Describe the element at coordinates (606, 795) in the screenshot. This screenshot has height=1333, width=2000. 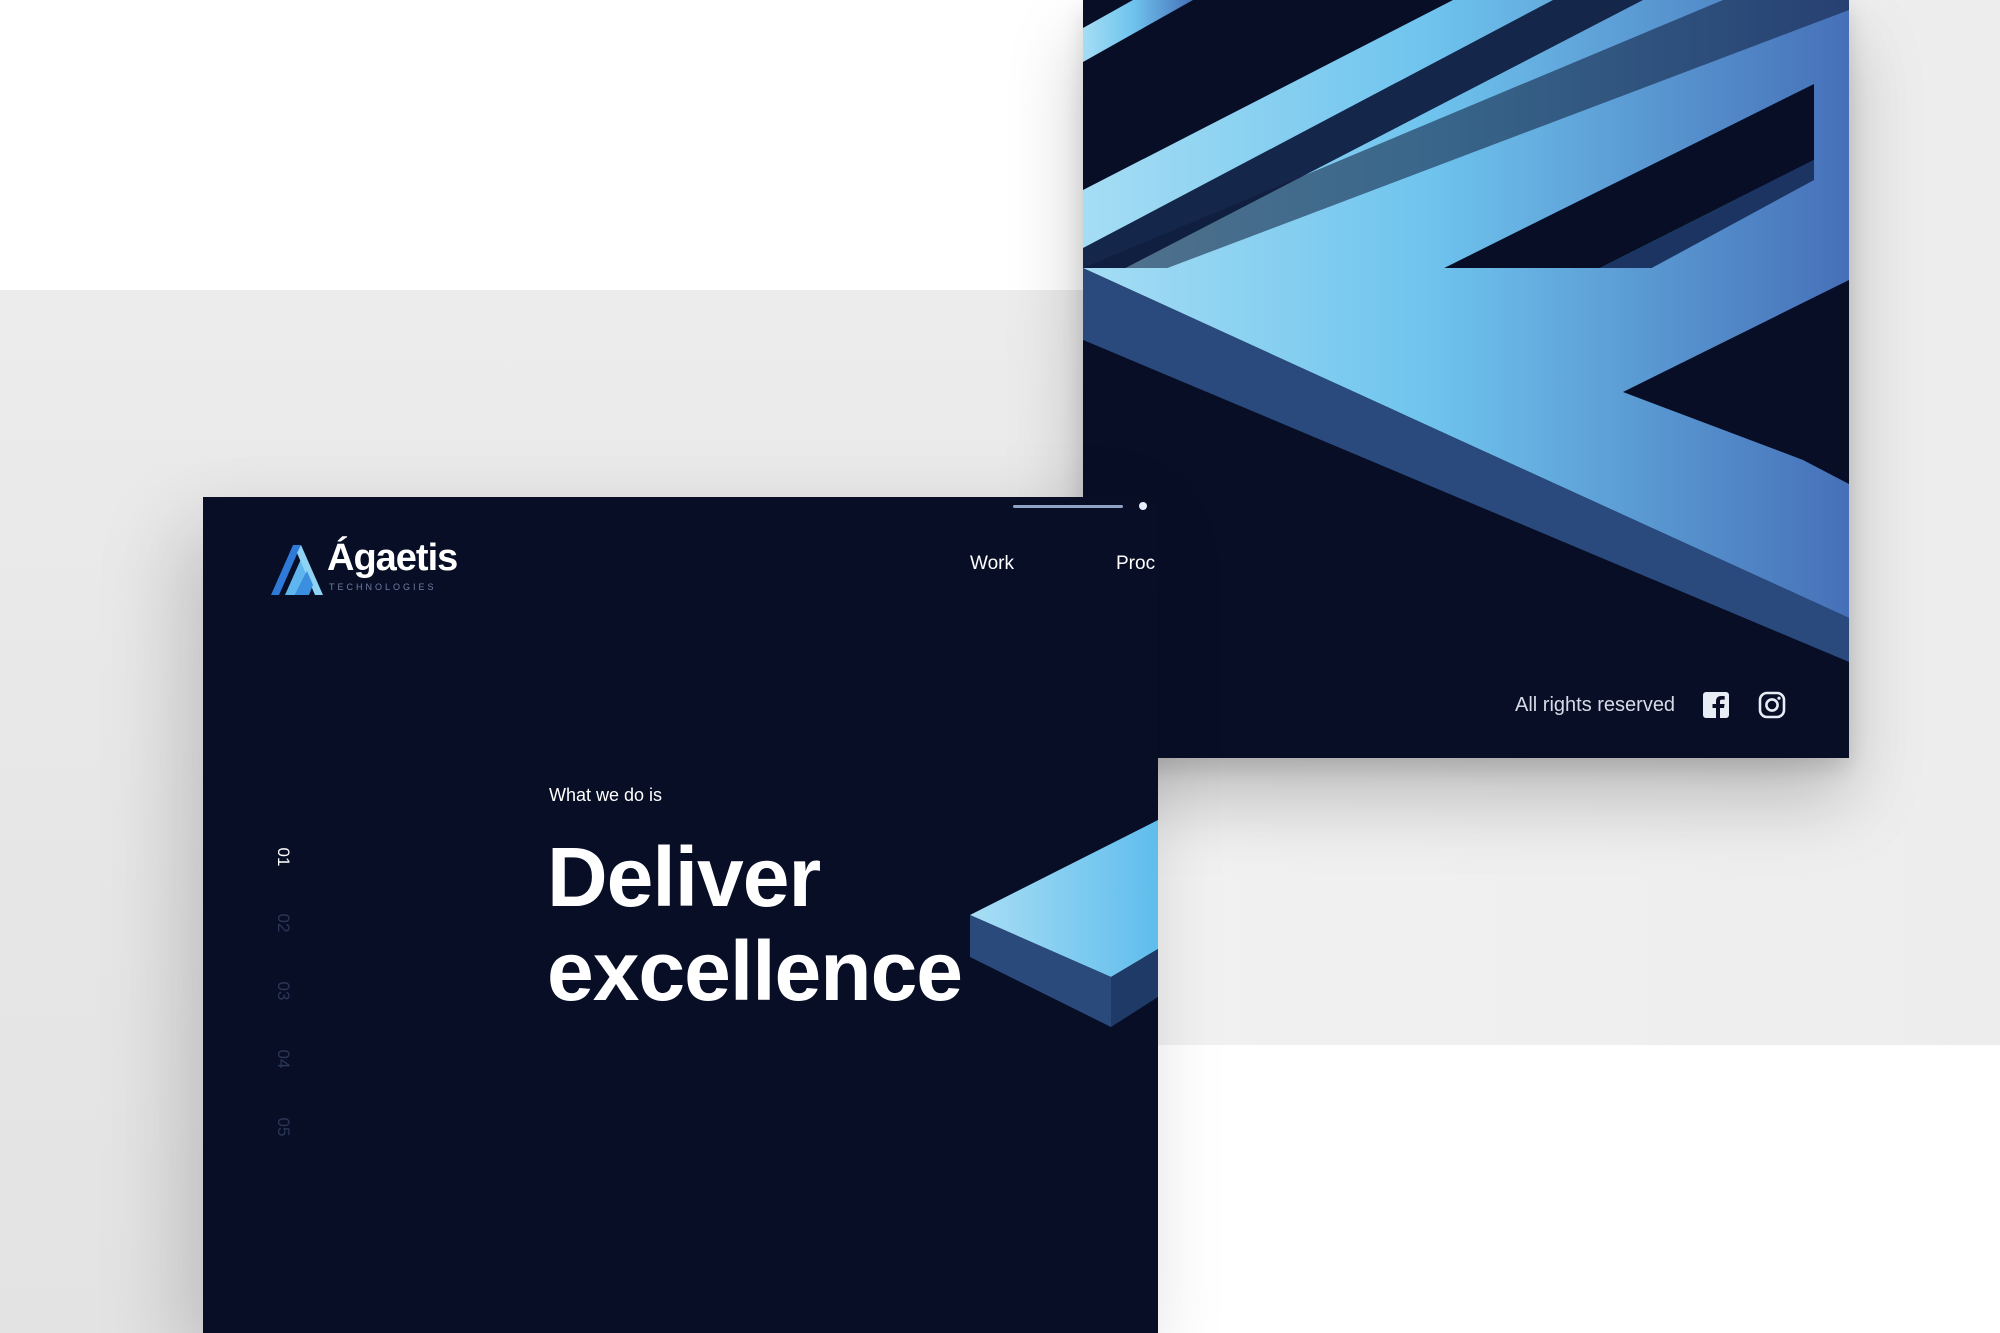
I see `hero-kicker: What we do is` at that location.